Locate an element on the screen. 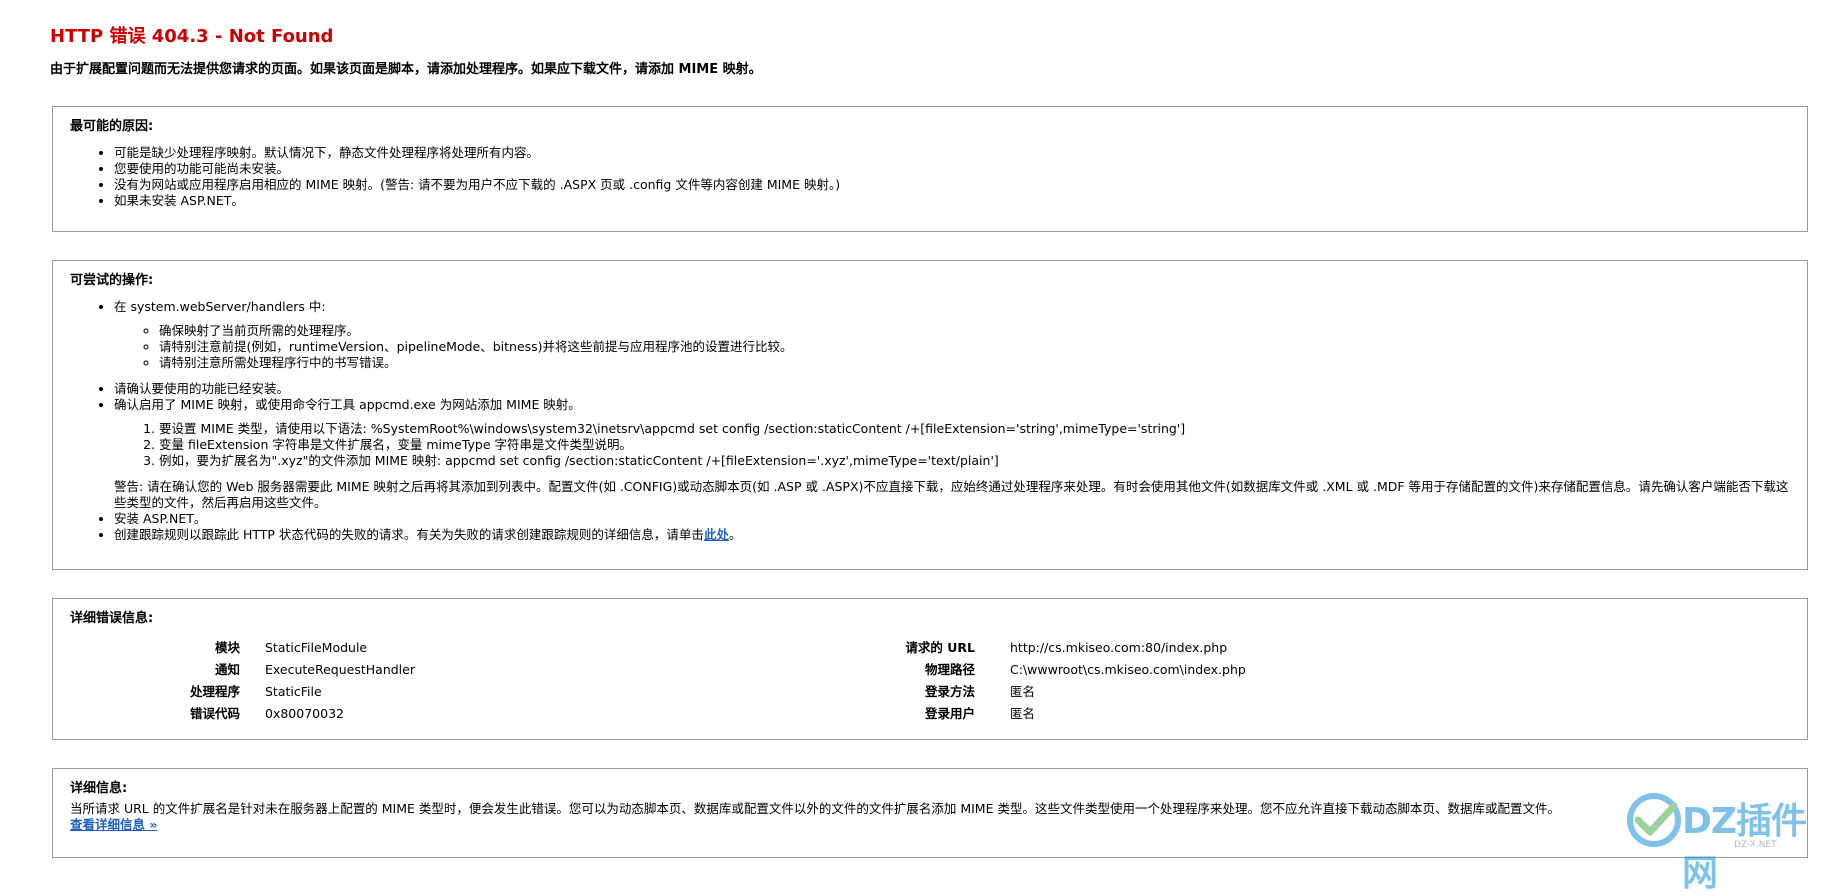 Image resolution: width=1838 pixels, height=896 pixels. detail-value: http://cs.mkiseo.com:80/index.php is located at coordinates (1119, 647).